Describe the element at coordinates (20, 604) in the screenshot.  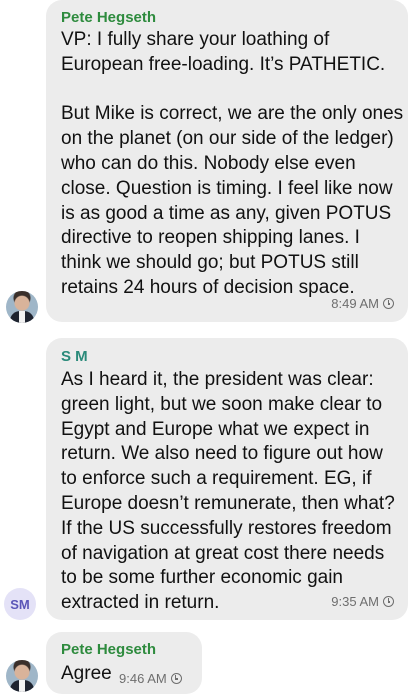
I see `avatar: SM` at that location.